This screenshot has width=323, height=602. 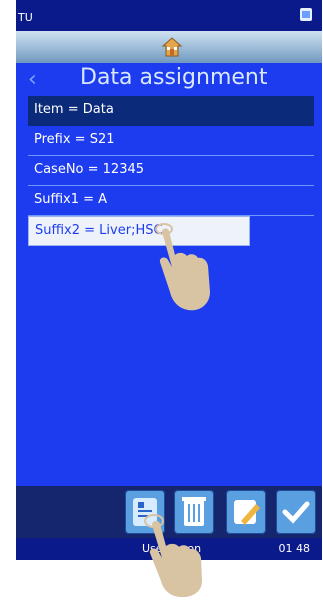 I want to click on list-item: Prefix = S21, so click(x=171, y=141).